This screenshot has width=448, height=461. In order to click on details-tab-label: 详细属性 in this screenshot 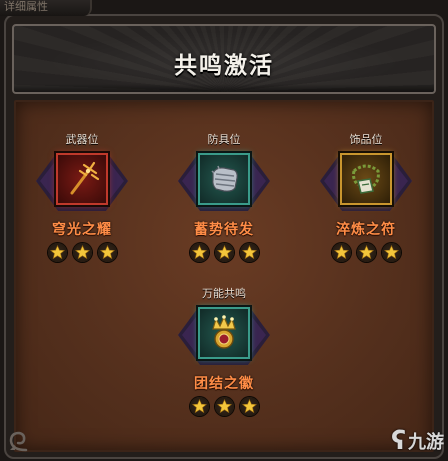, I will do `click(26, 6)`.